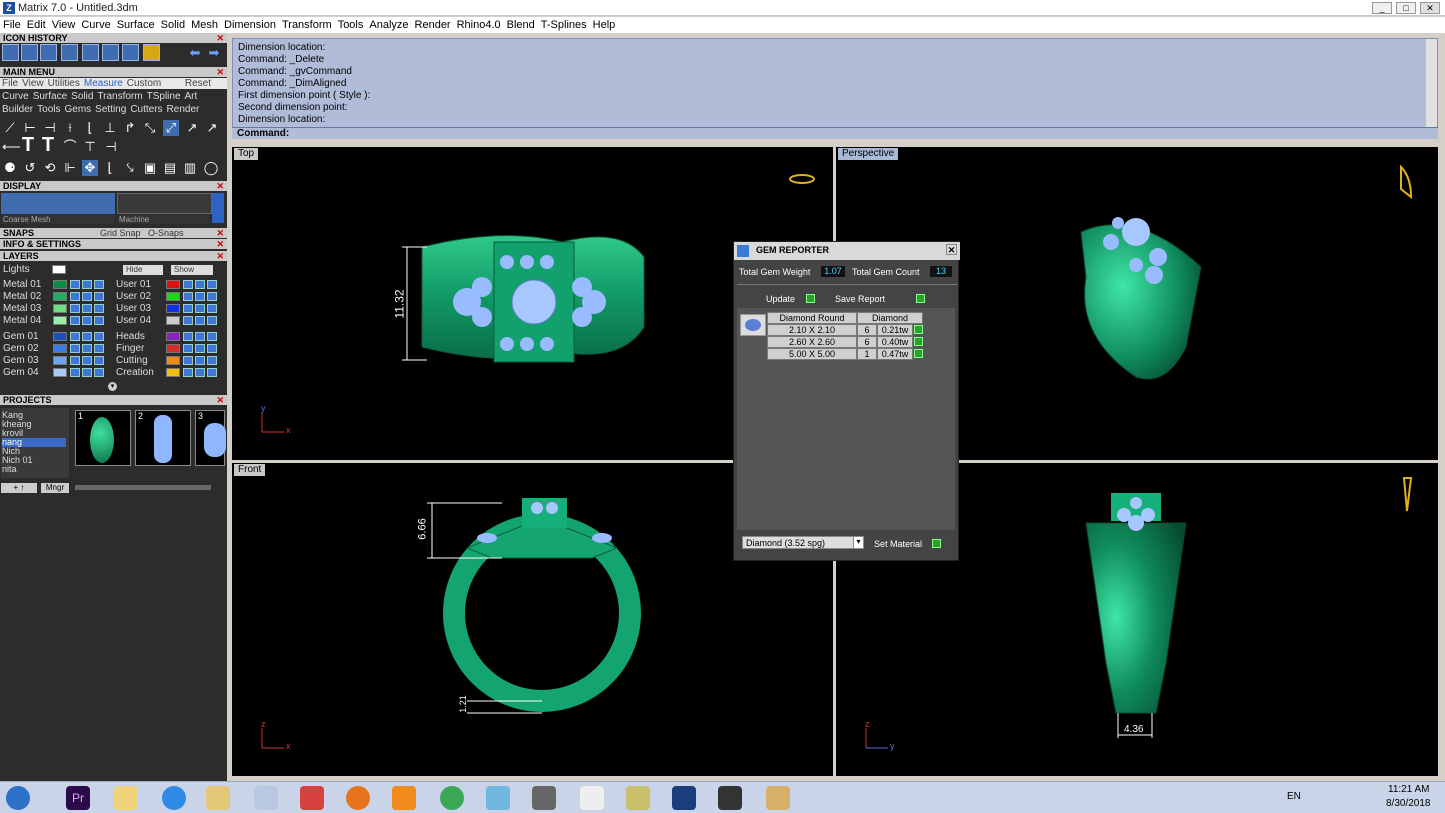 This screenshot has height=813, width=1445. I want to click on dimension-tool-icon: ⤡, so click(150, 128).